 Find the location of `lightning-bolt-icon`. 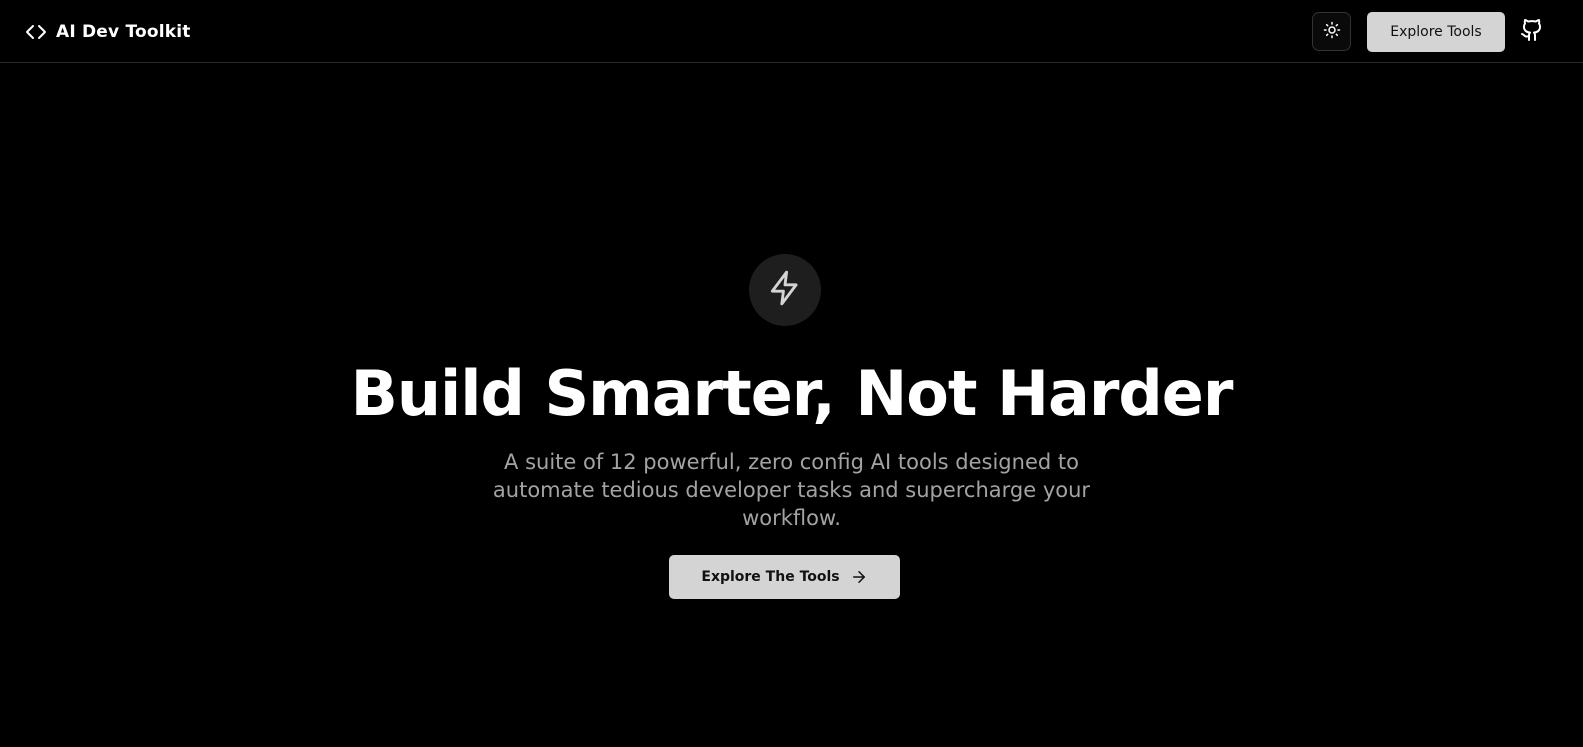

lightning-bolt-icon is located at coordinates (785, 290).